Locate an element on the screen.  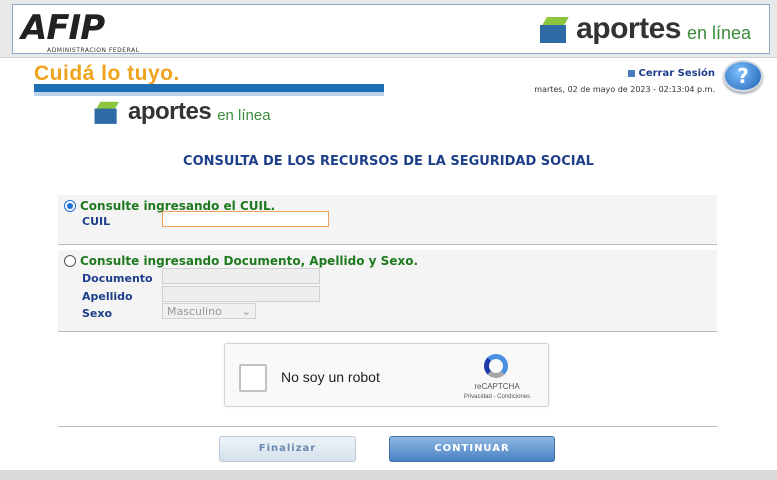
footer-bar is located at coordinates (388, 475).